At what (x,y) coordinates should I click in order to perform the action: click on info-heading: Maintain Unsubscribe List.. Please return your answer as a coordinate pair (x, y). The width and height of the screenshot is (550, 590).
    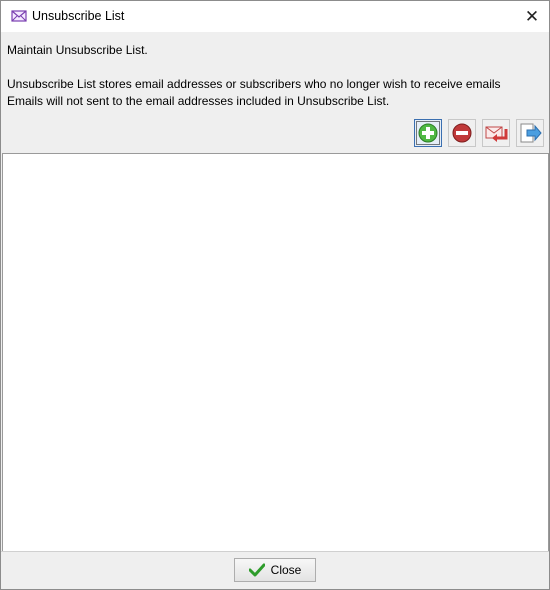
    Looking at the image, I should click on (77, 50).